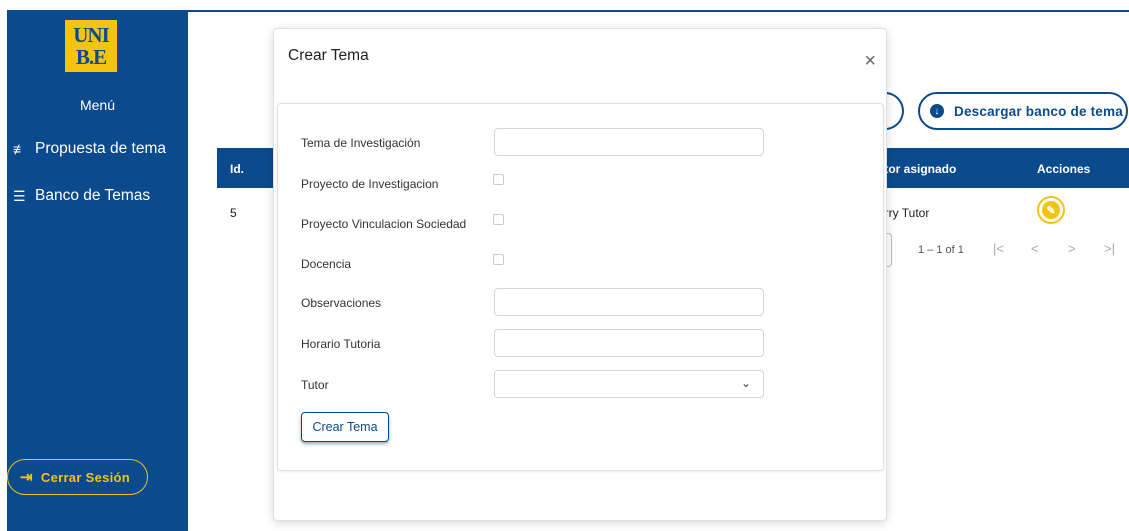  What do you see at coordinates (745, 383) in the screenshot?
I see `chevron-down-icon: ⌄` at bounding box center [745, 383].